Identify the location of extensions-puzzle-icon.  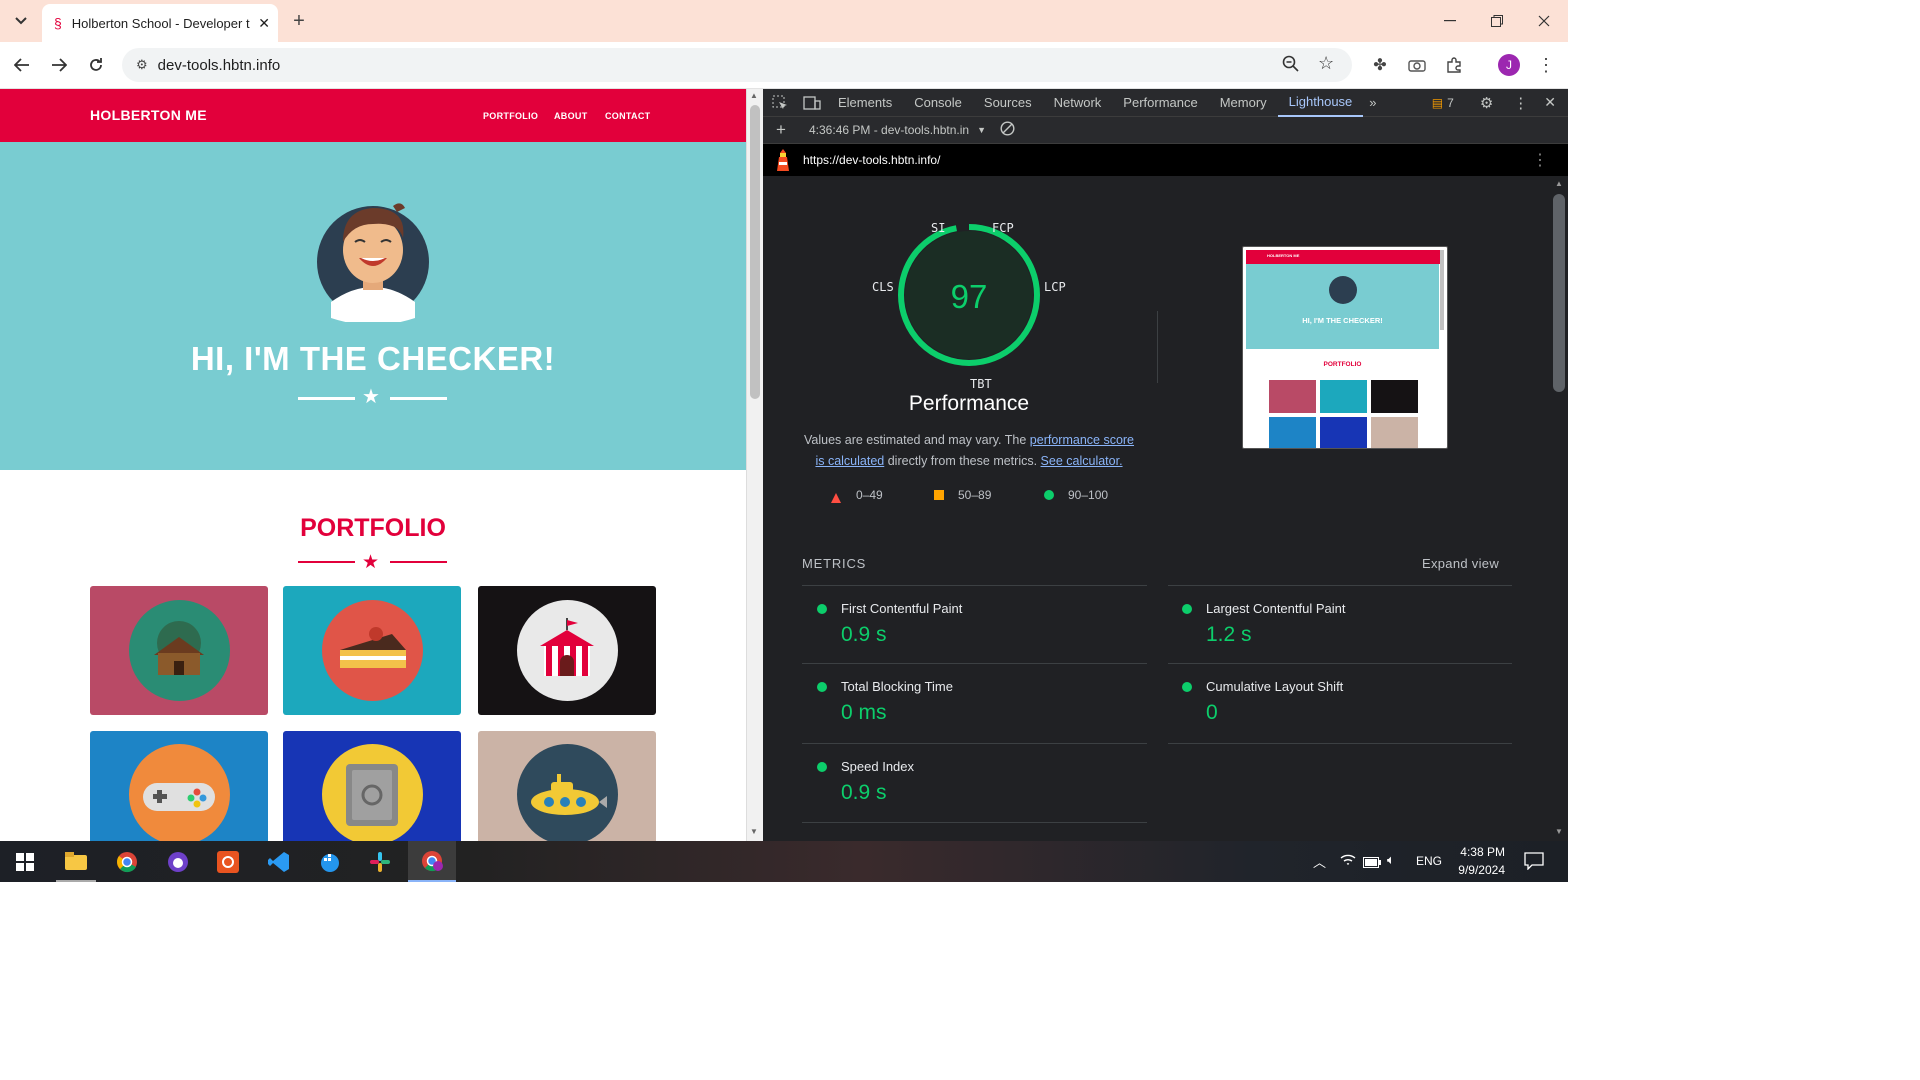
(1454, 65).